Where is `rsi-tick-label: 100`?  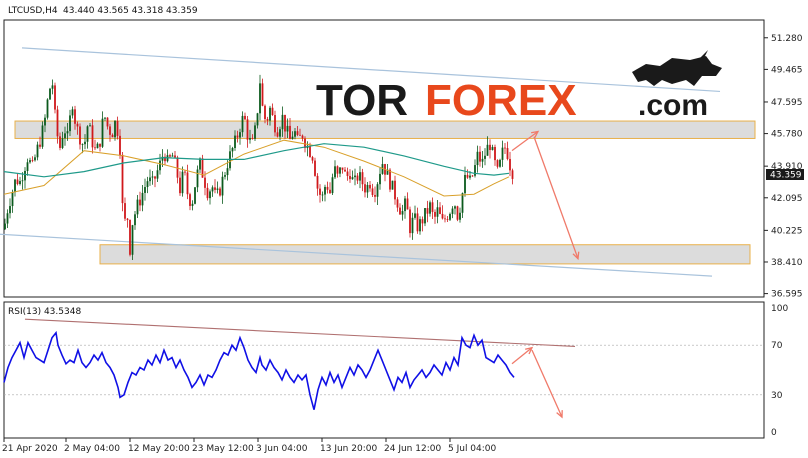 rsi-tick-label: 100 is located at coordinates (779, 309).